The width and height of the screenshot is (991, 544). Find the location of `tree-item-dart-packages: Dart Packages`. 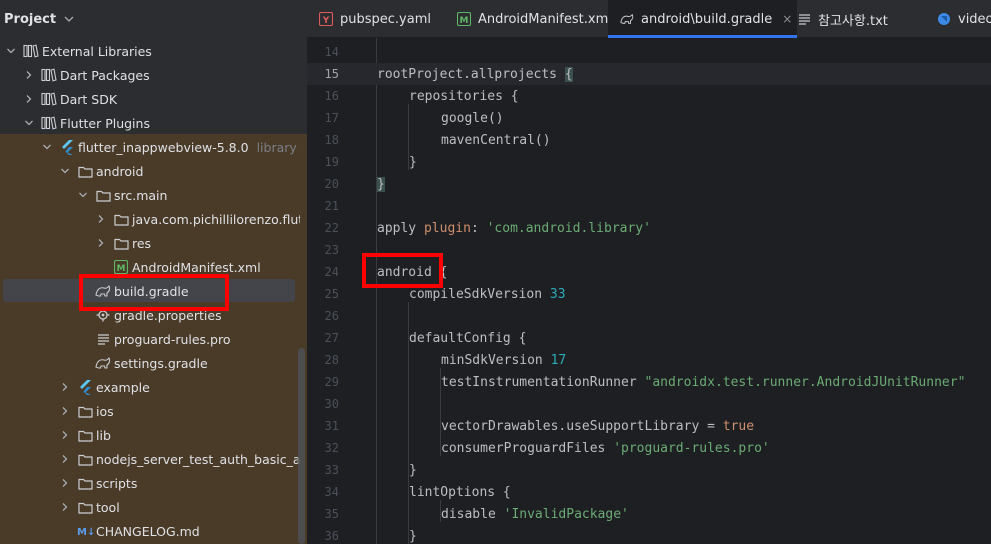

tree-item-dart-packages: Dart Packages is located at coordinates (150, 75).